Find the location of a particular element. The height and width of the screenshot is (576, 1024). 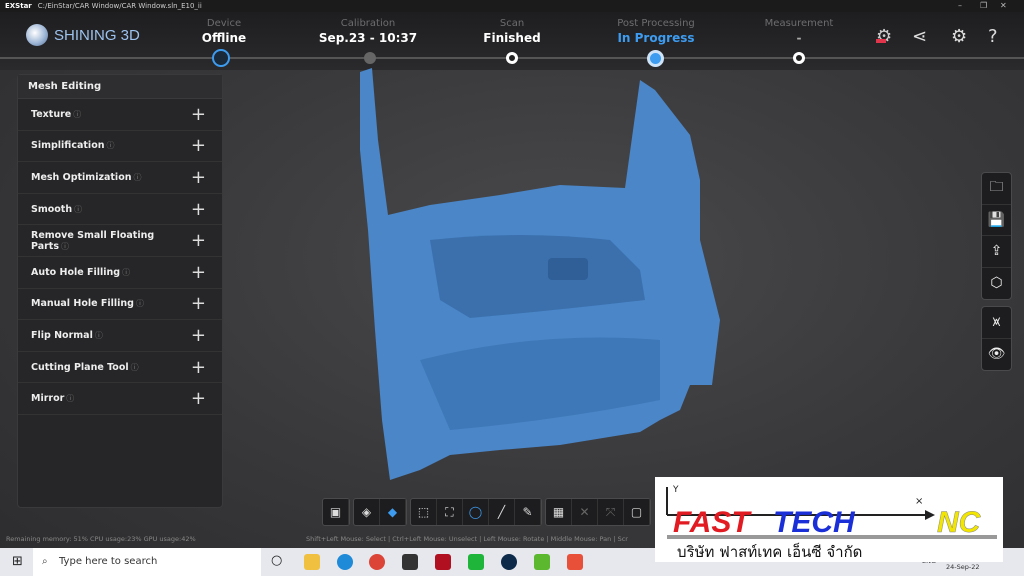

line-icon is located at coordinates (476, 562).